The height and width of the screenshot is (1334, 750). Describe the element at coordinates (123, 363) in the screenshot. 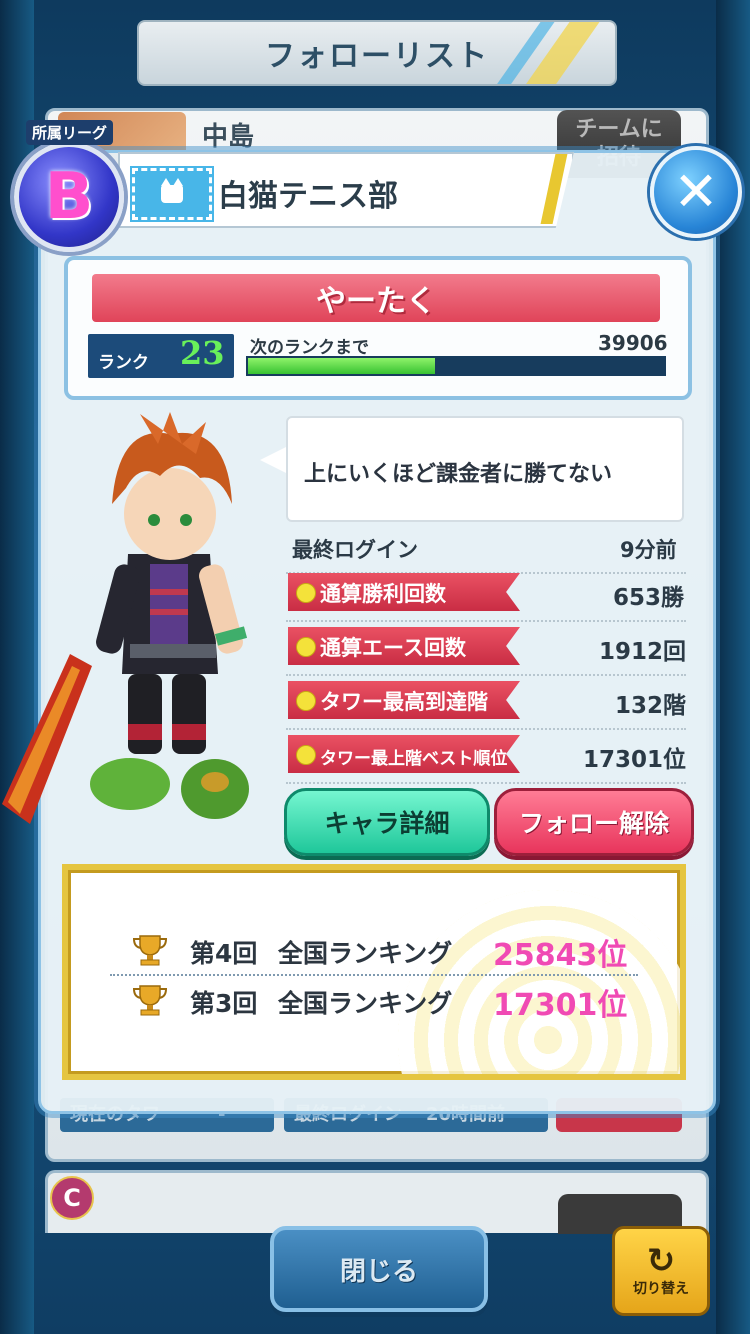

I see `rank-label: ランク` at that location.